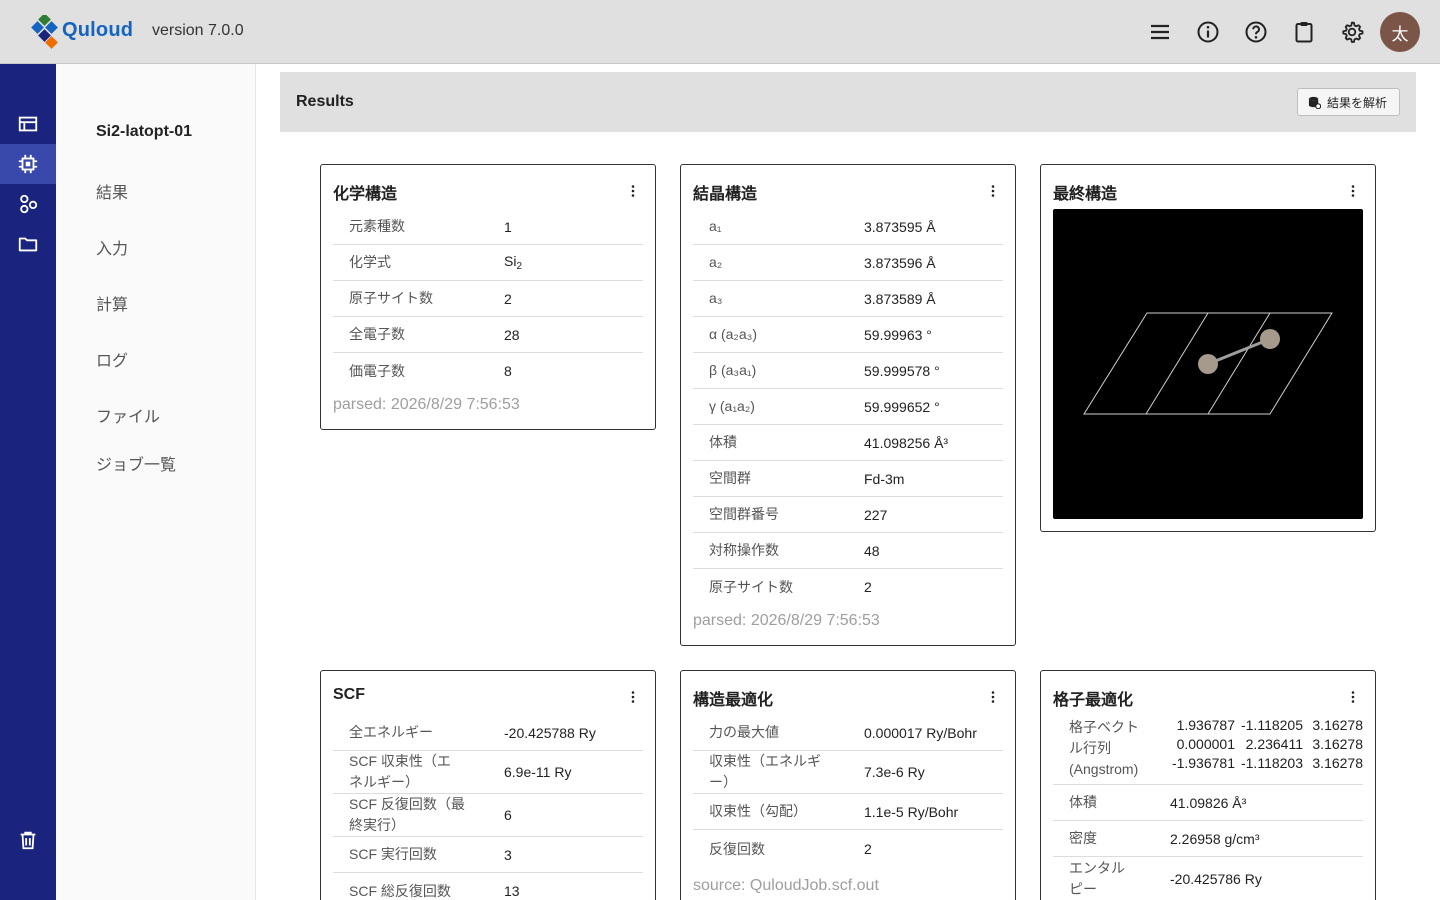 Image resolution: width=1440 pixels, height=900 pixels. What do you see at coordinates (512, 891) in the screenshot?
I see `row-value: 13` at bounding box center [512, 891].